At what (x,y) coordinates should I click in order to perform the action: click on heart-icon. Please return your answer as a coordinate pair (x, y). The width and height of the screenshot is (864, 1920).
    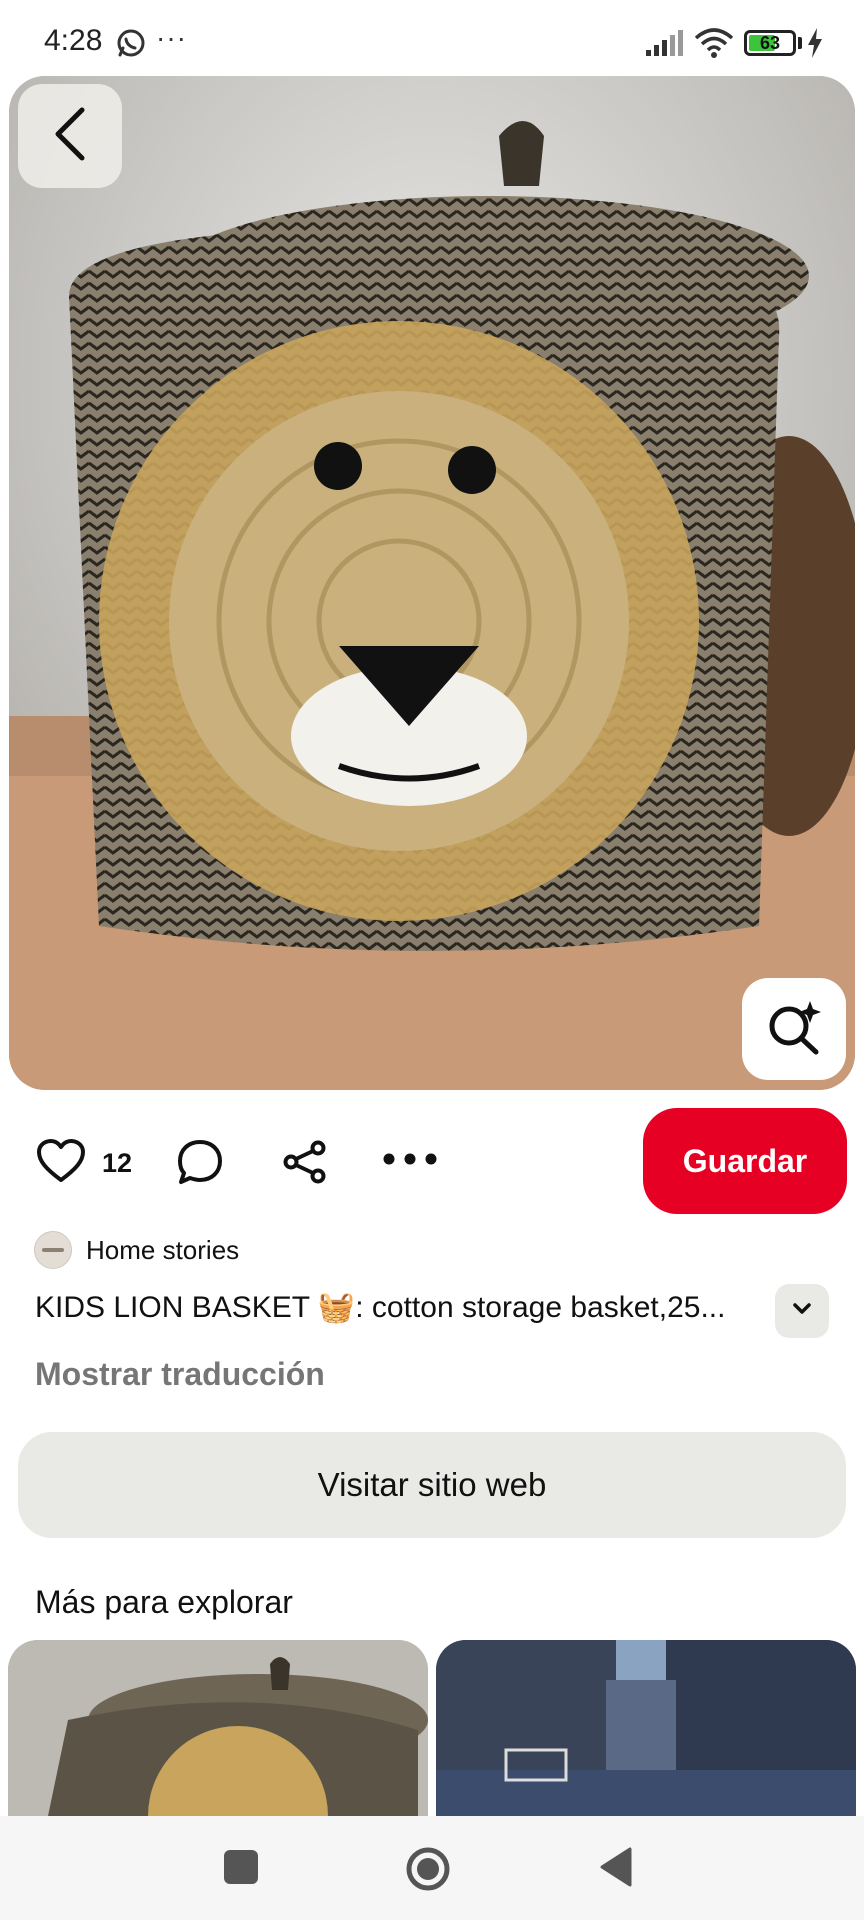
    Looking at the image, I should click on (61, 1163).